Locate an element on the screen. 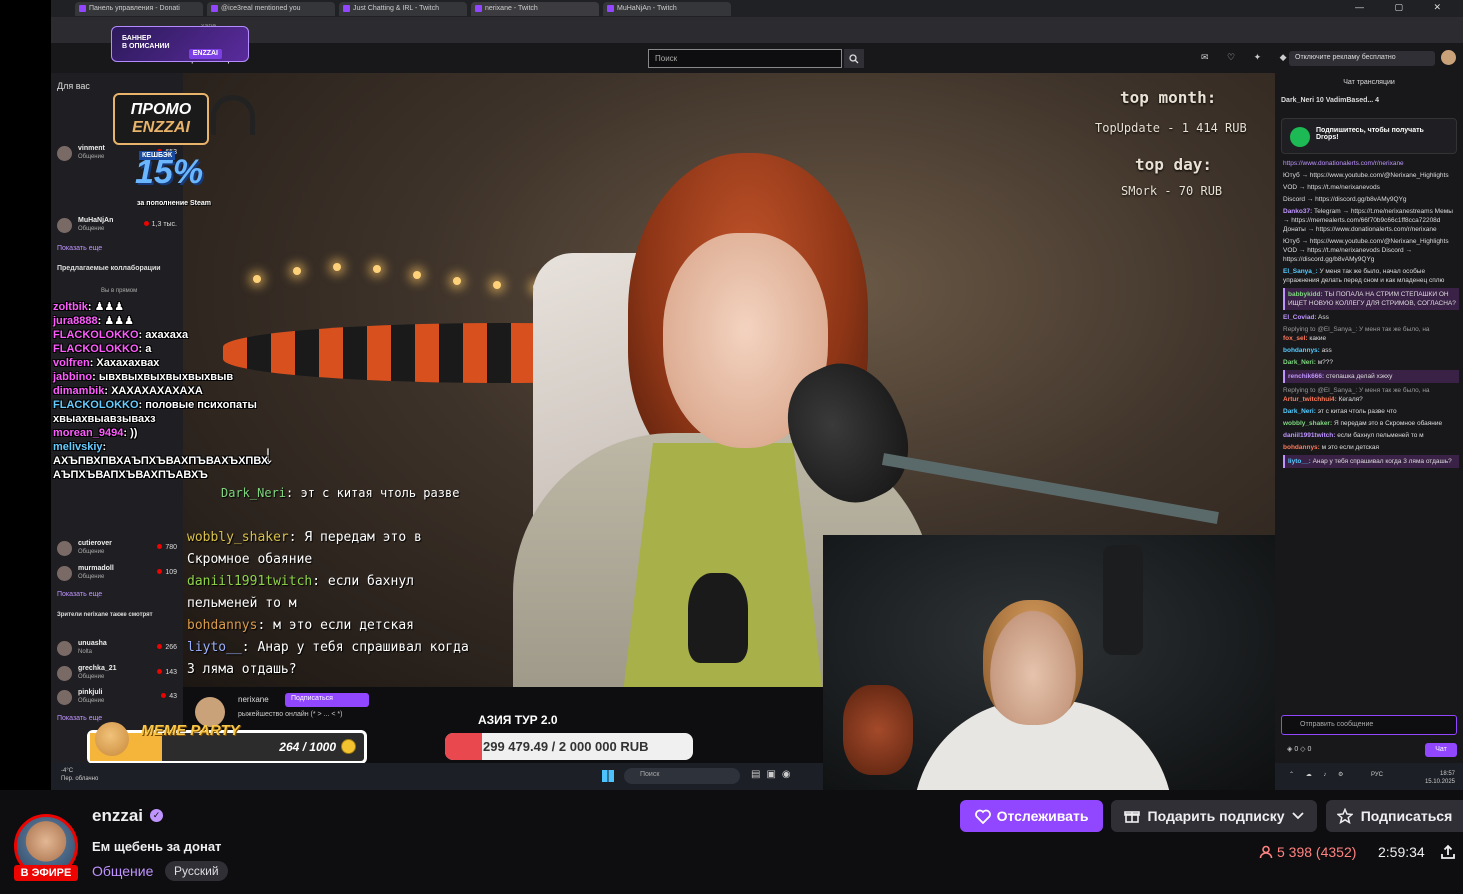 Image resolution: width=1463 pixels, height=894 pixels. captured-chat-pinned: Dark_Neri 10 VadimBased... 4 is located at coordinates (1330, 100).